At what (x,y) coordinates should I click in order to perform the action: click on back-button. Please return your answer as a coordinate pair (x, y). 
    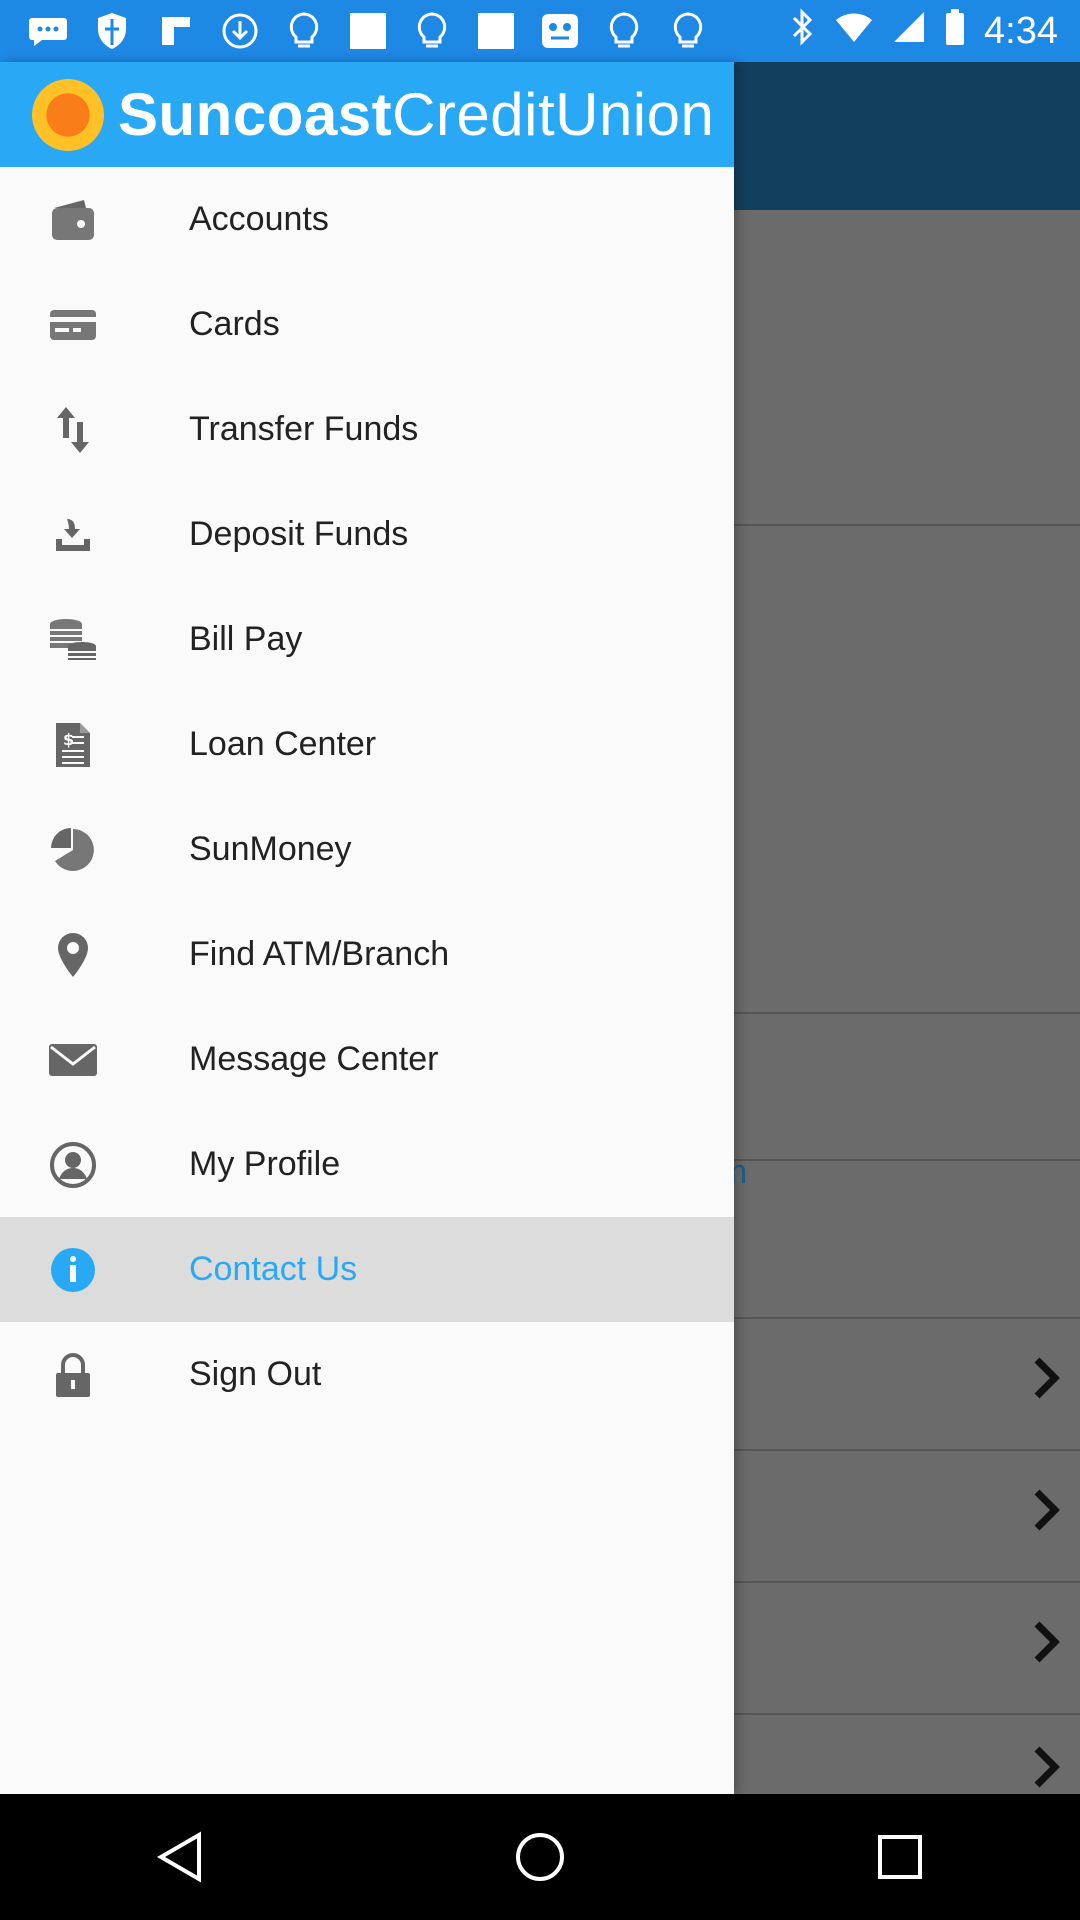
    Looking at the image, I should click on (180, 1857).